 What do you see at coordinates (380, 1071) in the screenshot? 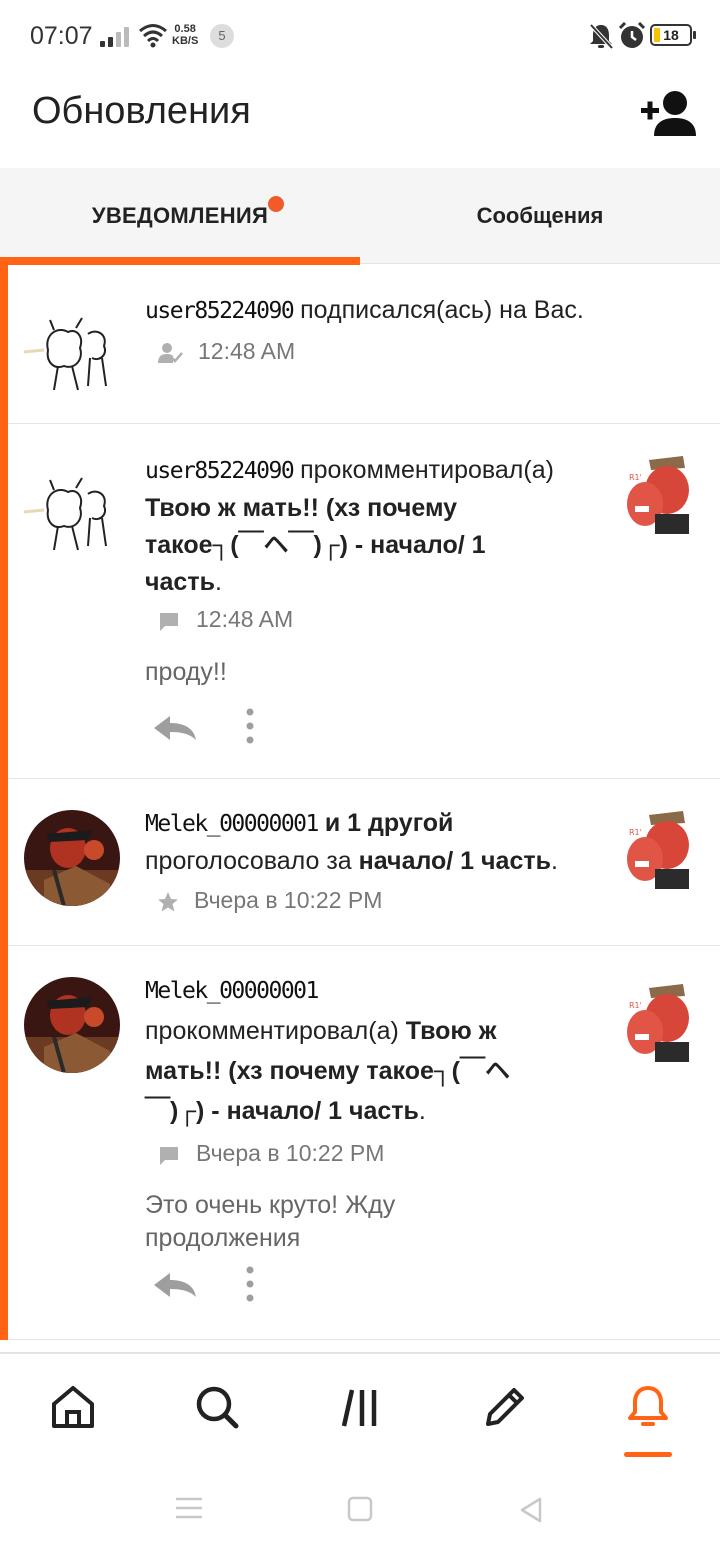
I see `story-title-line: мать!! (хз почему такое┐(￣ヘ` at bounding box center [380, 1071].